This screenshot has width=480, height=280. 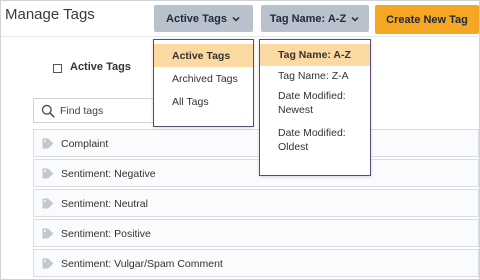 What do you see at coordinates (308, 18) in the screenshot?
I see `sort-dropdown-label: Tag Name: A-Z` at bounding box center [308, 18].